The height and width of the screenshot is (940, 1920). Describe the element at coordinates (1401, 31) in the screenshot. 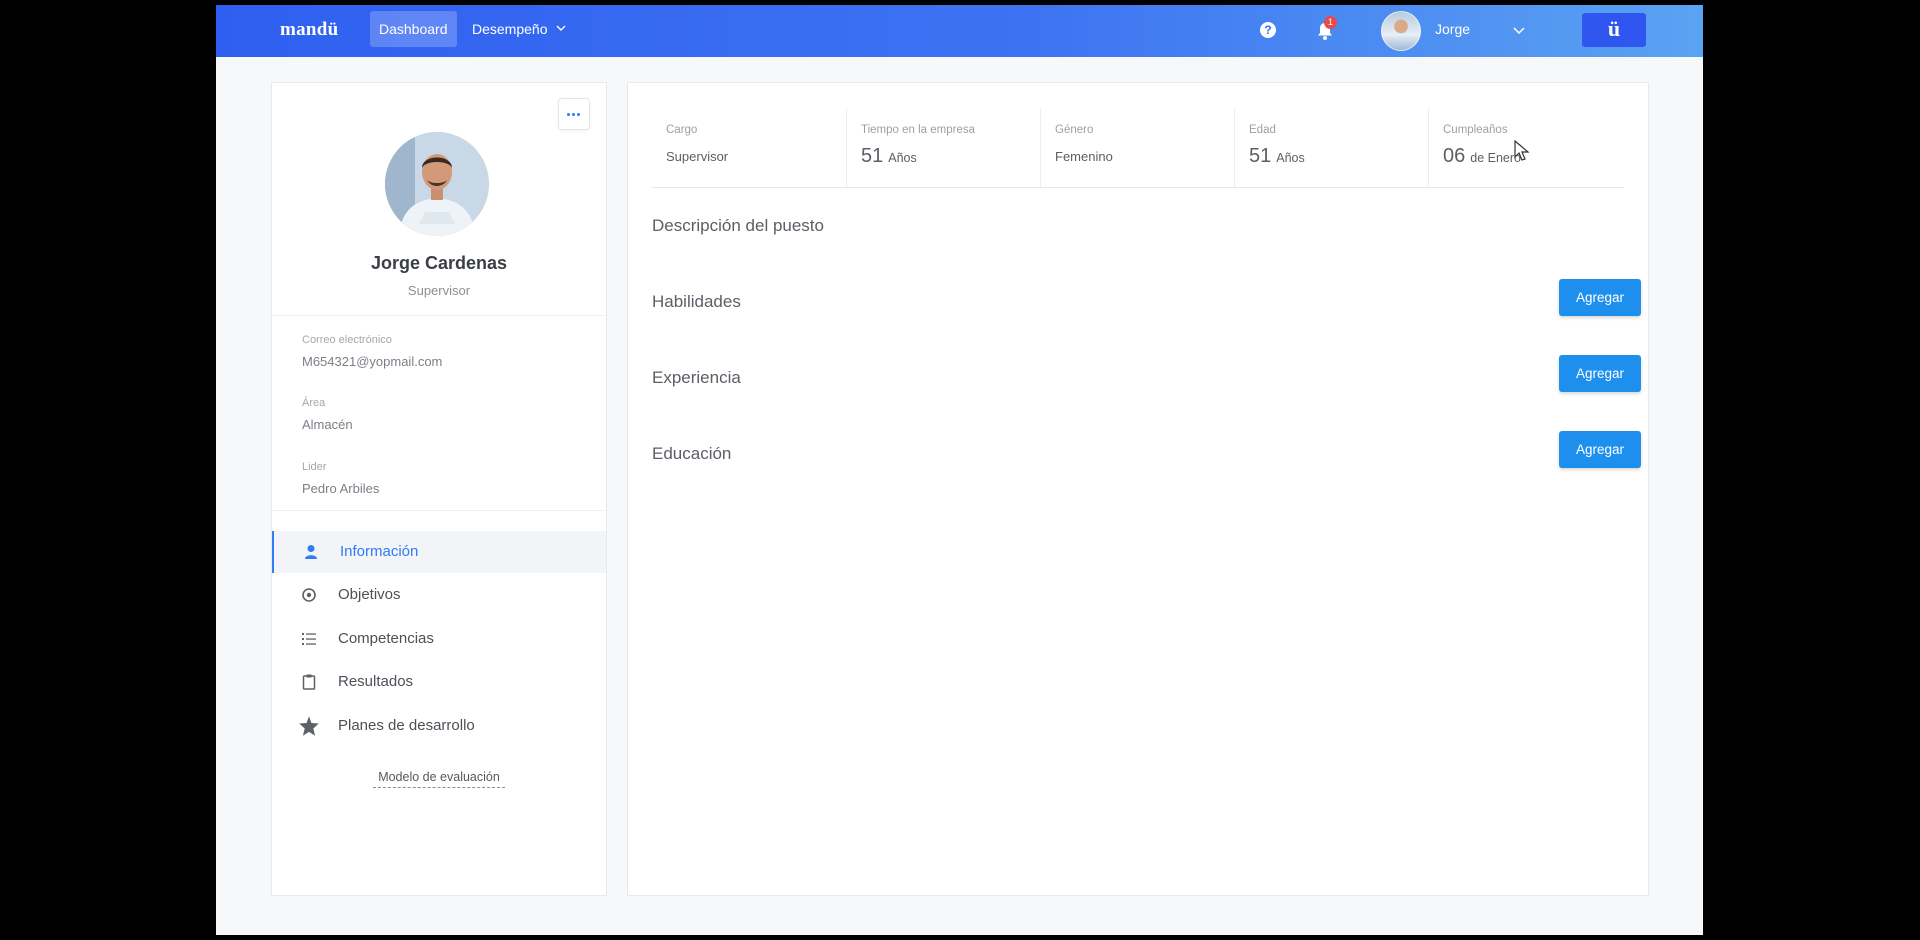

I see `user-avatar` at that location.